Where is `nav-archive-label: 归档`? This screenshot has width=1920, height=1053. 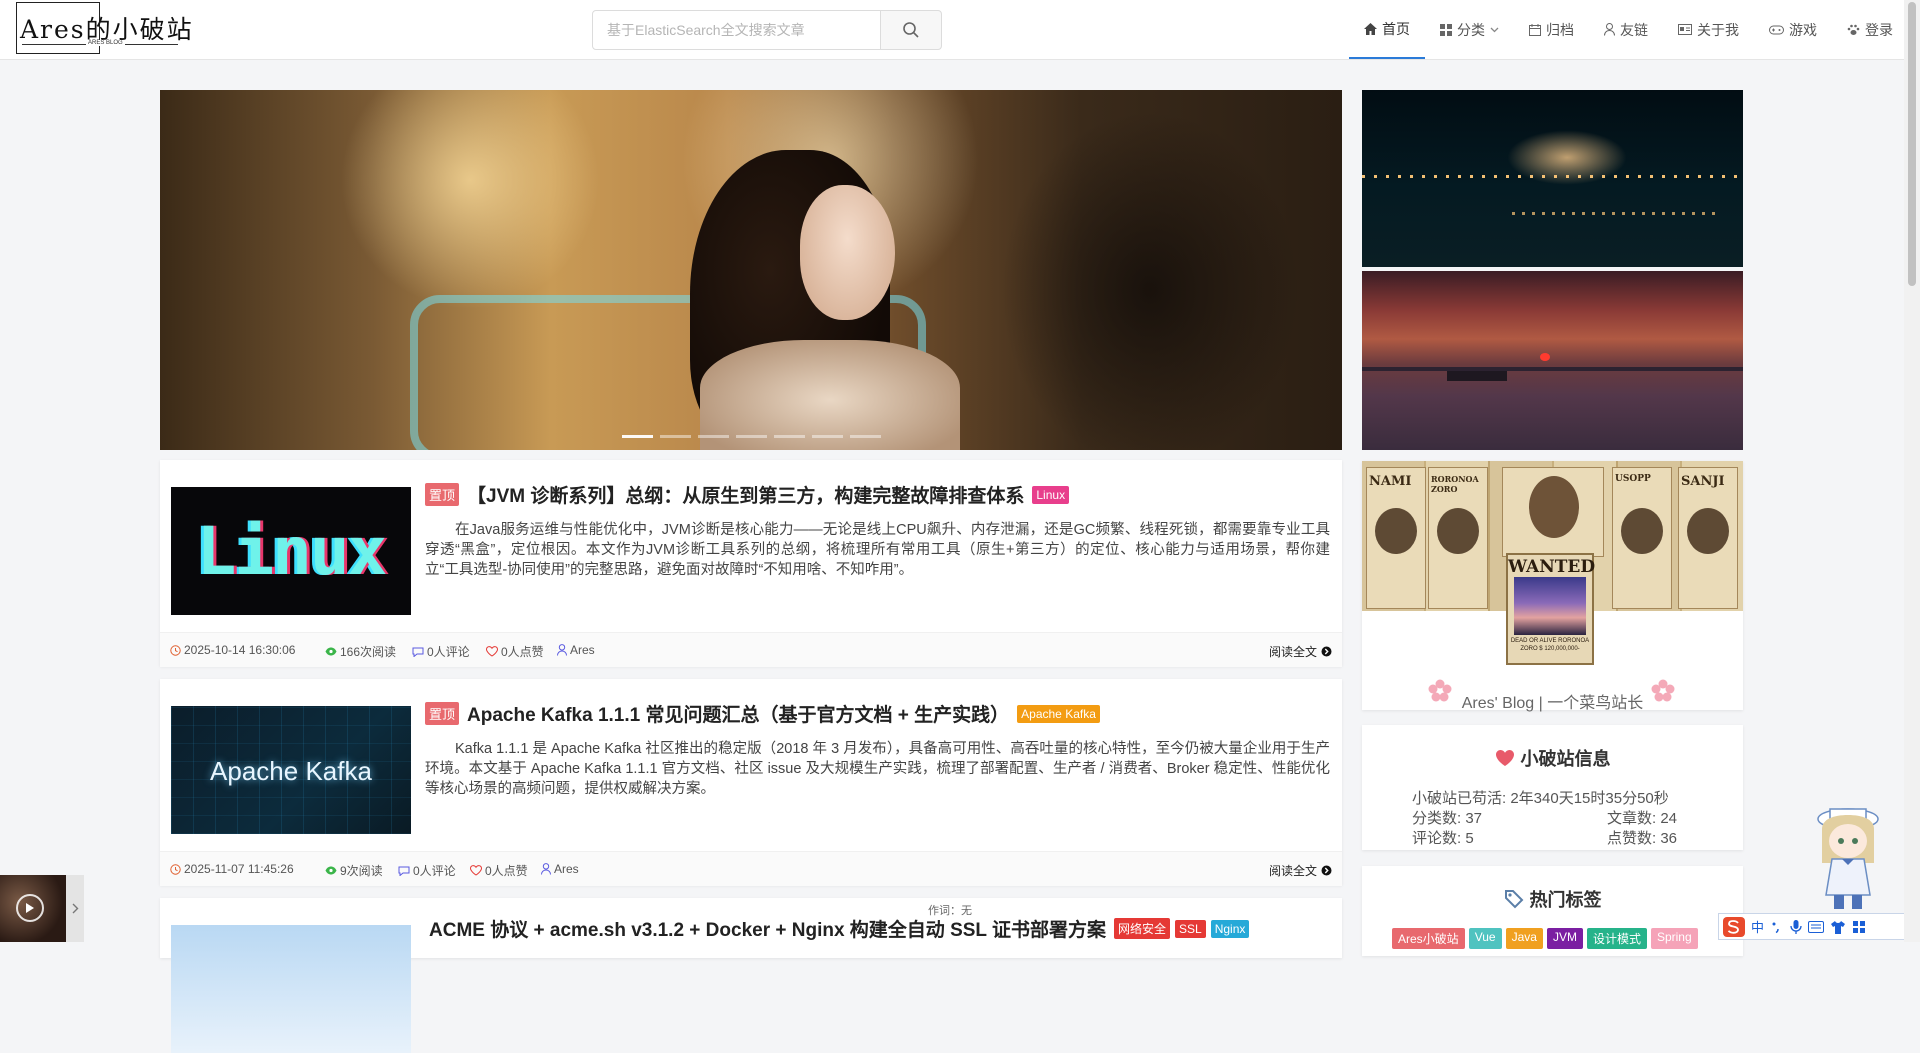
nav-archive-label: 归档 is located at coordinates (1560, 29).